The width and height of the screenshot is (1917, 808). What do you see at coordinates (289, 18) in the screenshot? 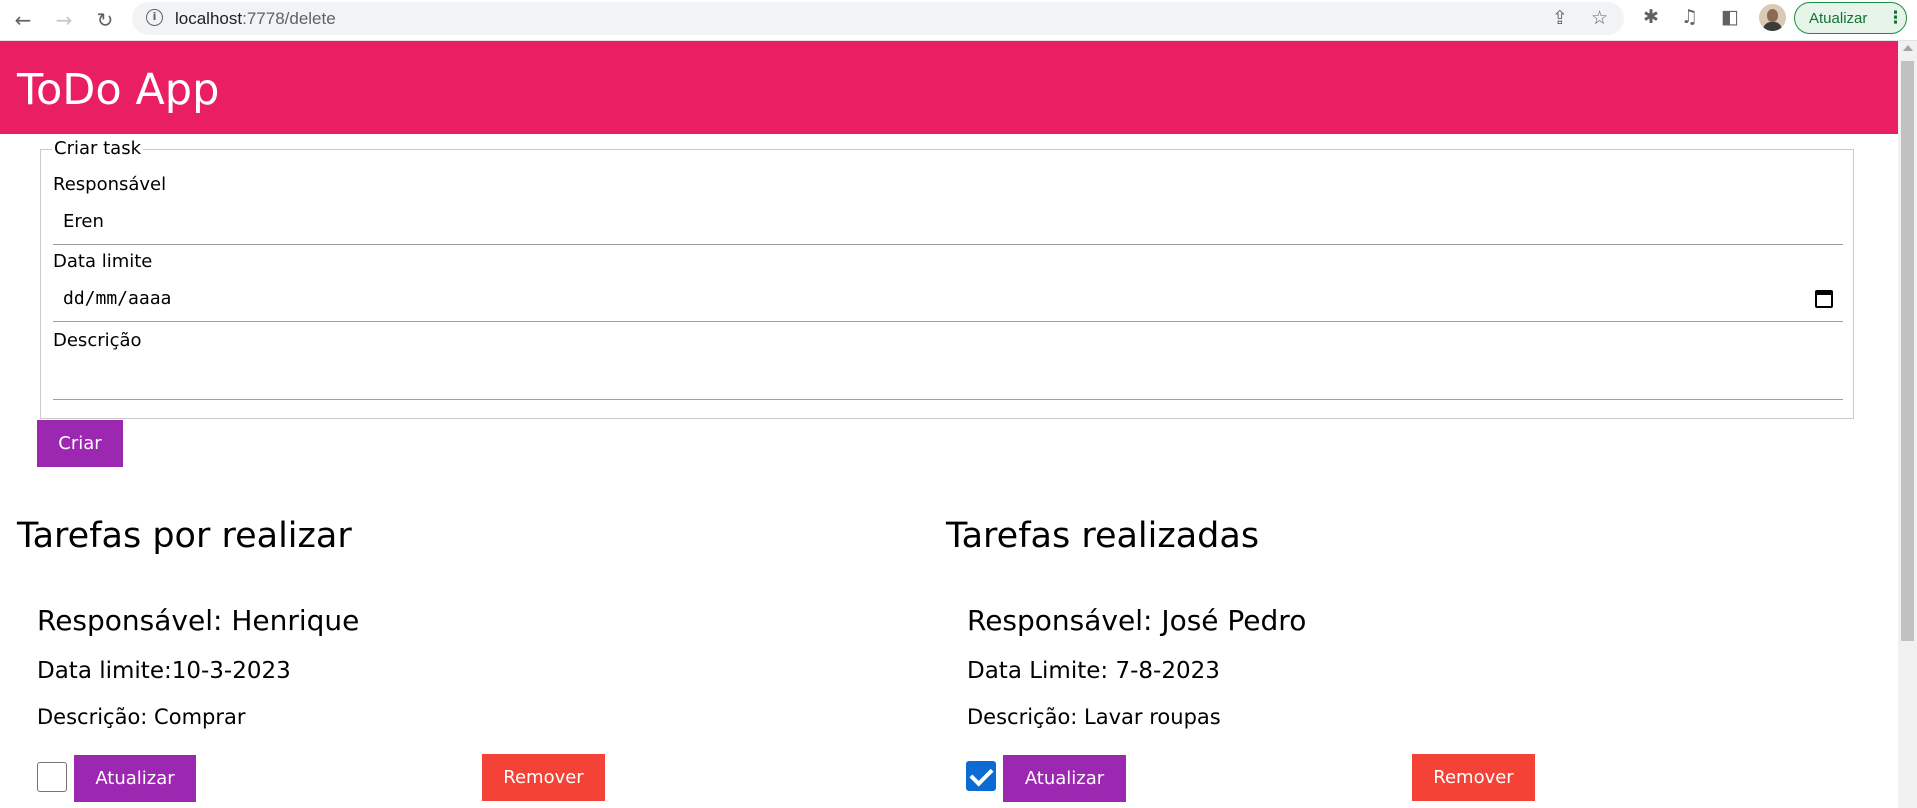
I see `url-path: :7778/delete` at bounding box center [289, 18].